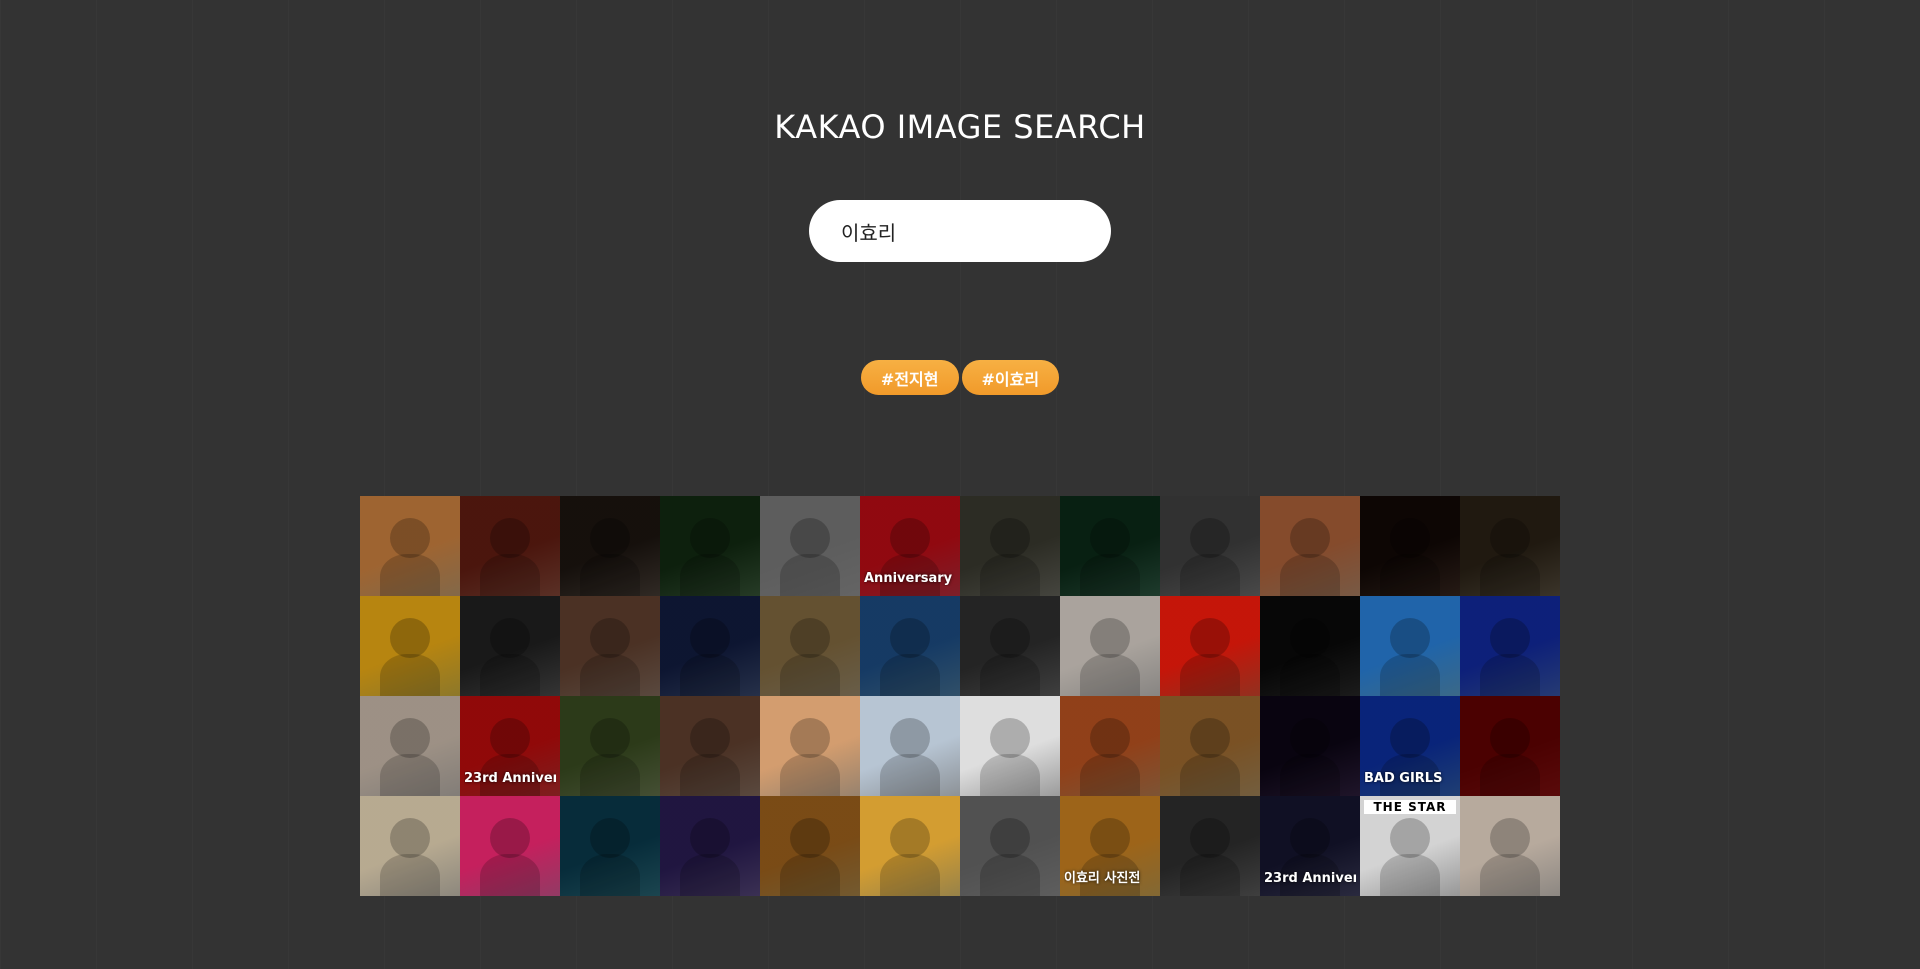 This screenshot has width=1920, height=969. What do you see at coordinates (1403, 778) in the screenshot?
I see `thumbnail-caption: BAD GIRLS` at bounding box center [1403, 778].